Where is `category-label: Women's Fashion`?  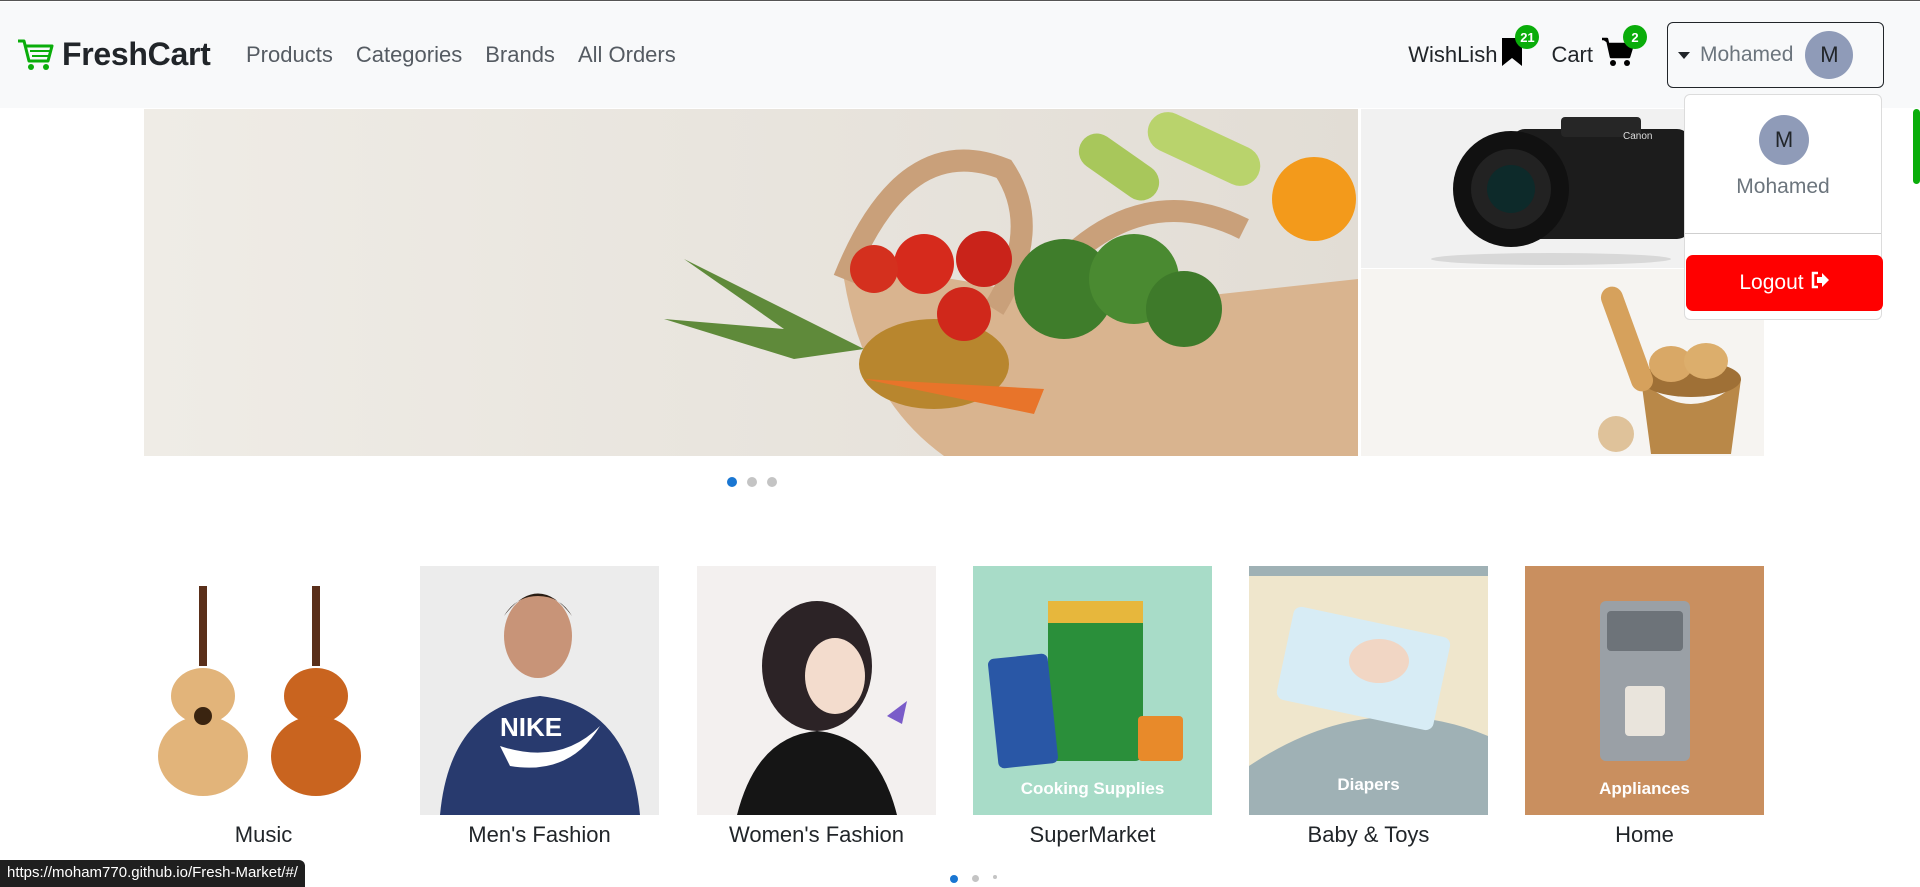 category-label: Women's Fashion is located at coordinates (816, 834).